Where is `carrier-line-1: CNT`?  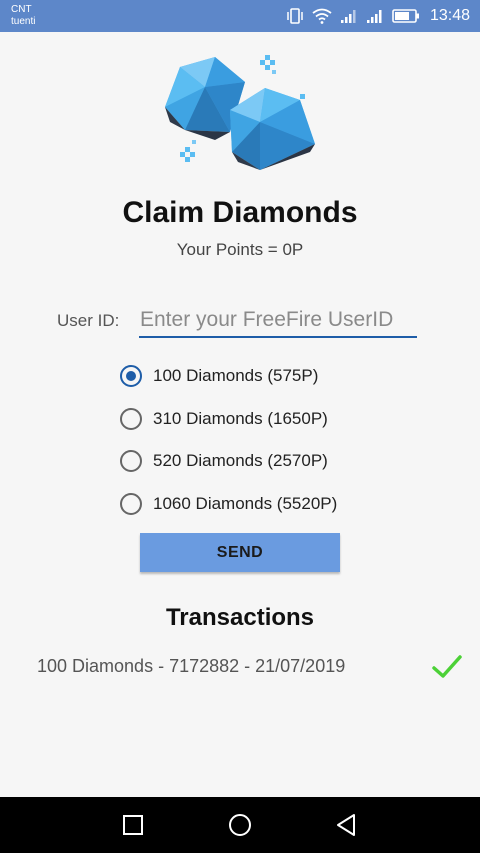
carrier-line-1: CNT is located at coordinates (21, 9).